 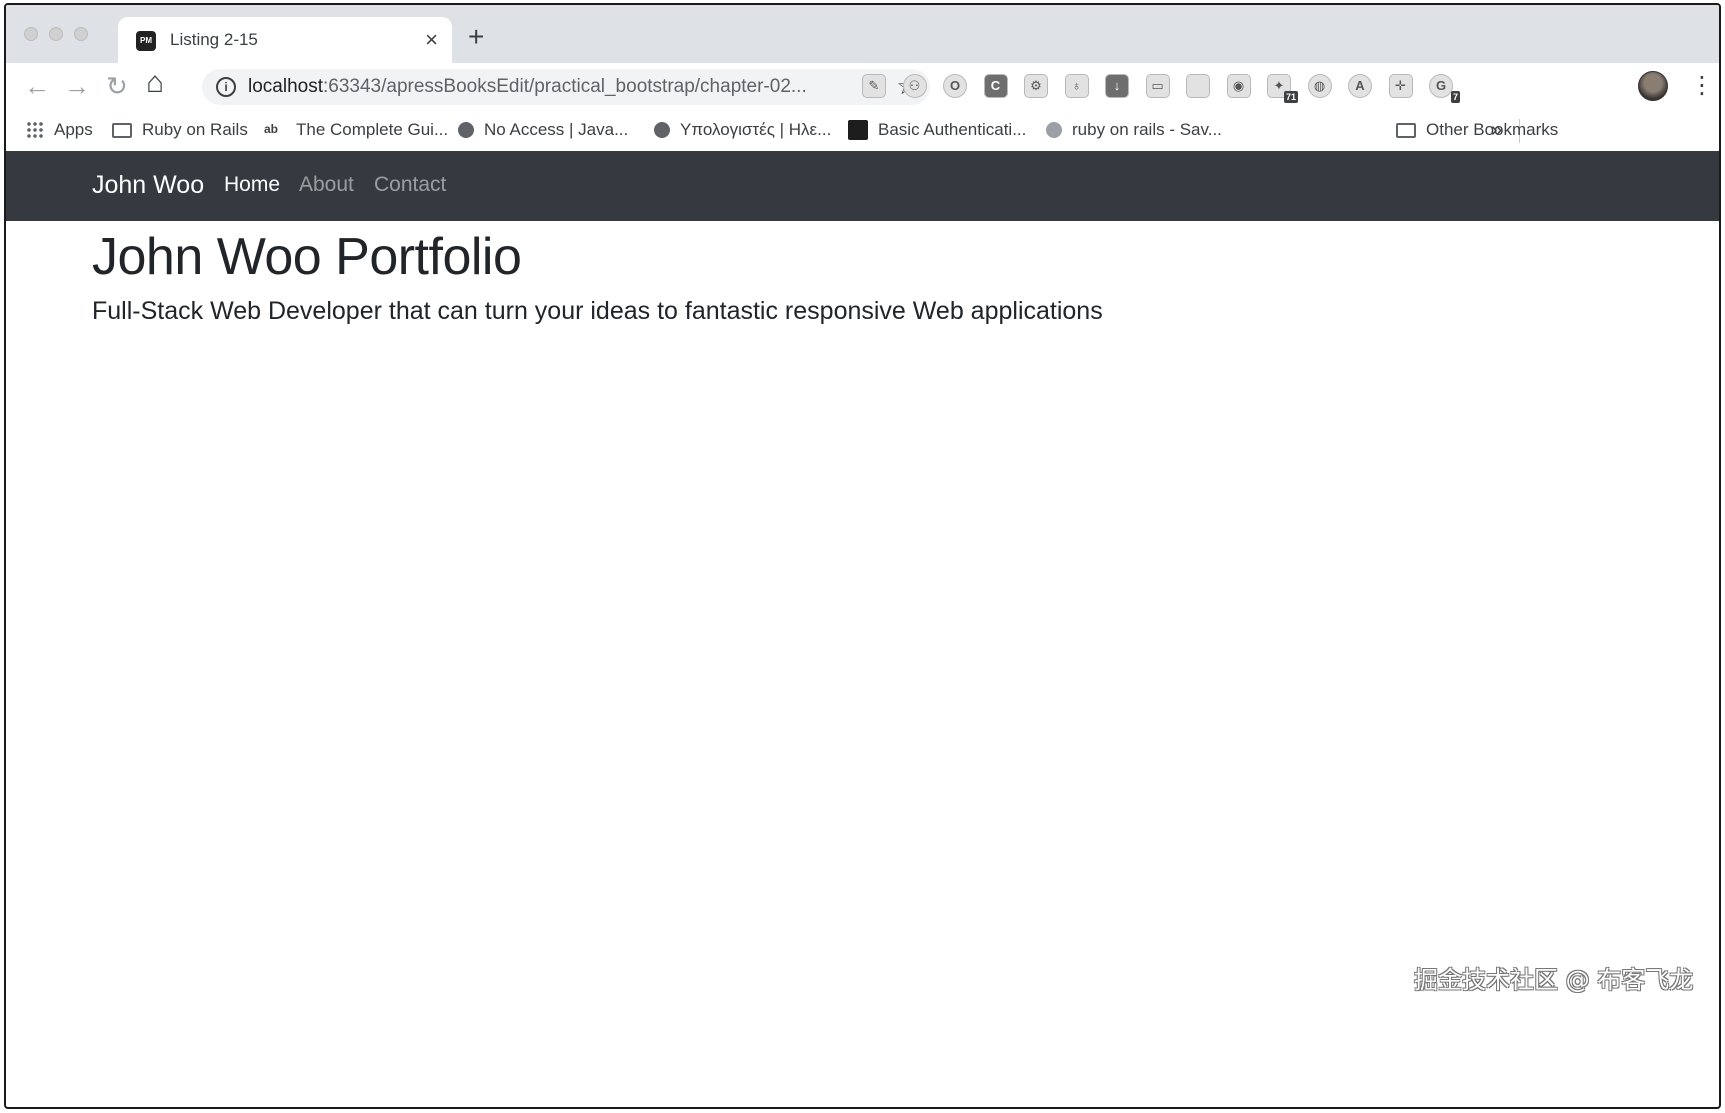 What do you see at coordinates (1554, 980) in the screenshot?
I see `watermark: 掘金技术社区 @ 布客飞龙` at bounding box center [1554, 980].